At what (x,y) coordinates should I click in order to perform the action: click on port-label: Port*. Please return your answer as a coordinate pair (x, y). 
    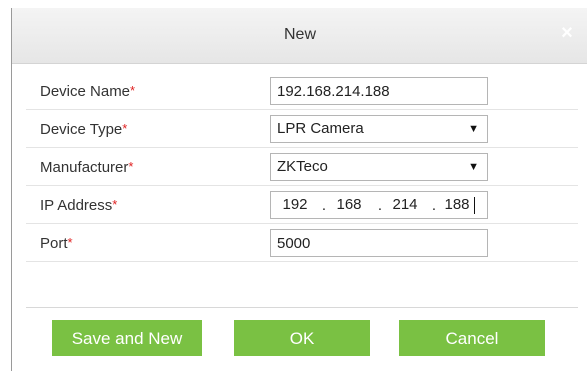
    Looking at the image, I should click on (56, 243).